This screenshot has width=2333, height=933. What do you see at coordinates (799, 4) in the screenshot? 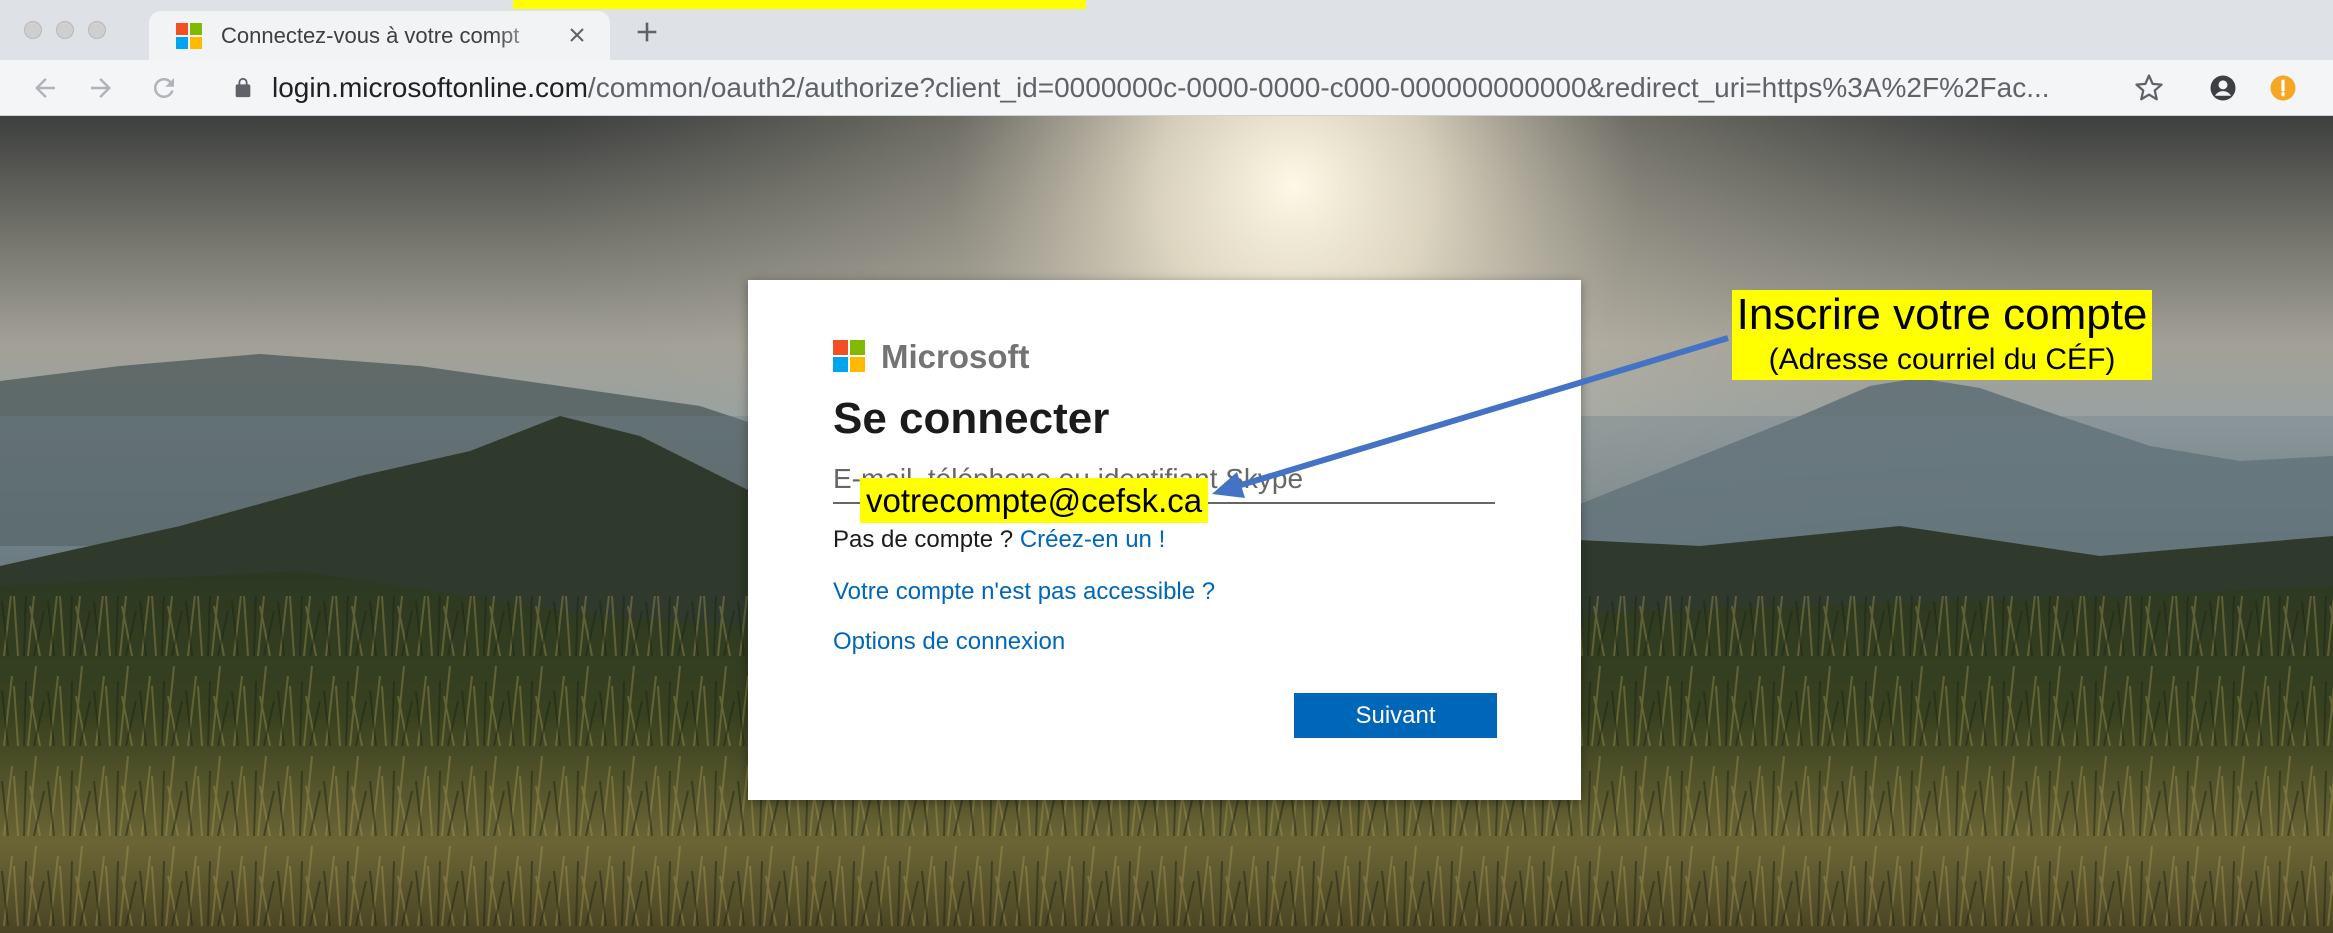
I see `annotation-highlight-top` at bounding box center [799, 4].